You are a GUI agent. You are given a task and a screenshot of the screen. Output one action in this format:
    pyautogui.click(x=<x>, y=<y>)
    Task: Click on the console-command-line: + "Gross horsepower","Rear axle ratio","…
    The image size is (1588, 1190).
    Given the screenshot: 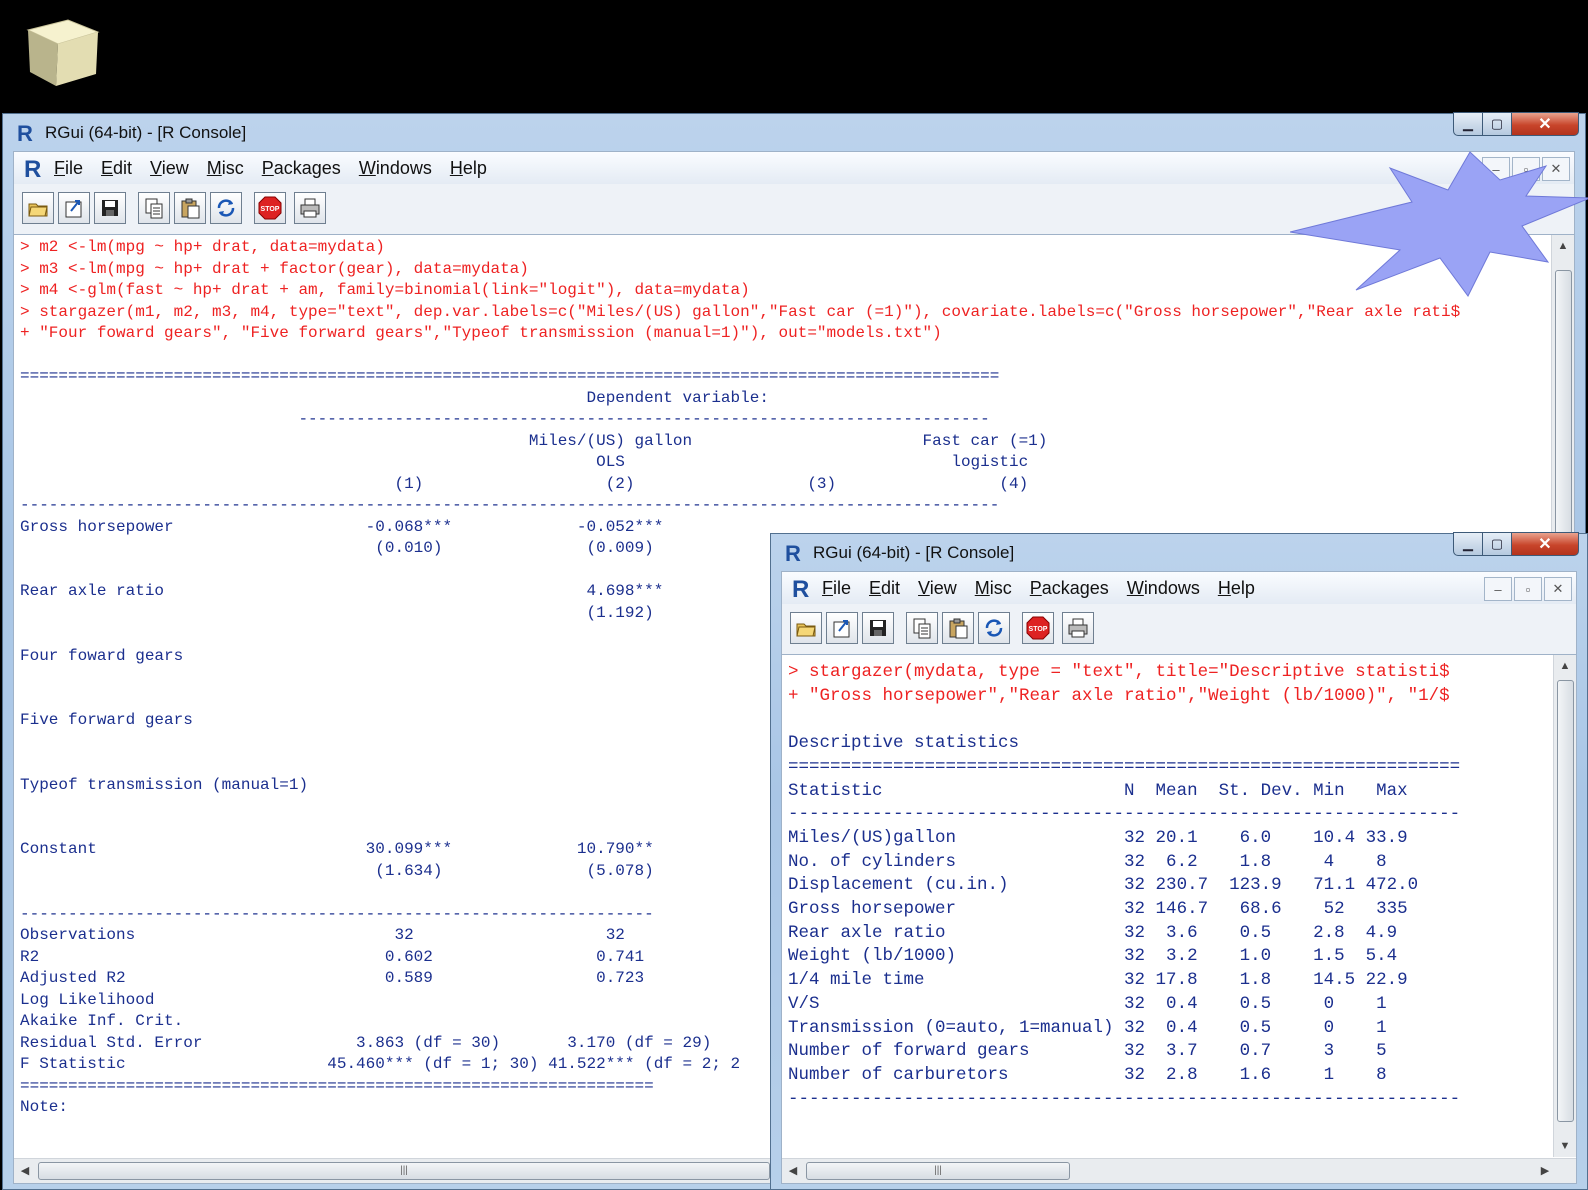 What is the action you would take?
    pyautogui.click(x=1119, y=695)
    